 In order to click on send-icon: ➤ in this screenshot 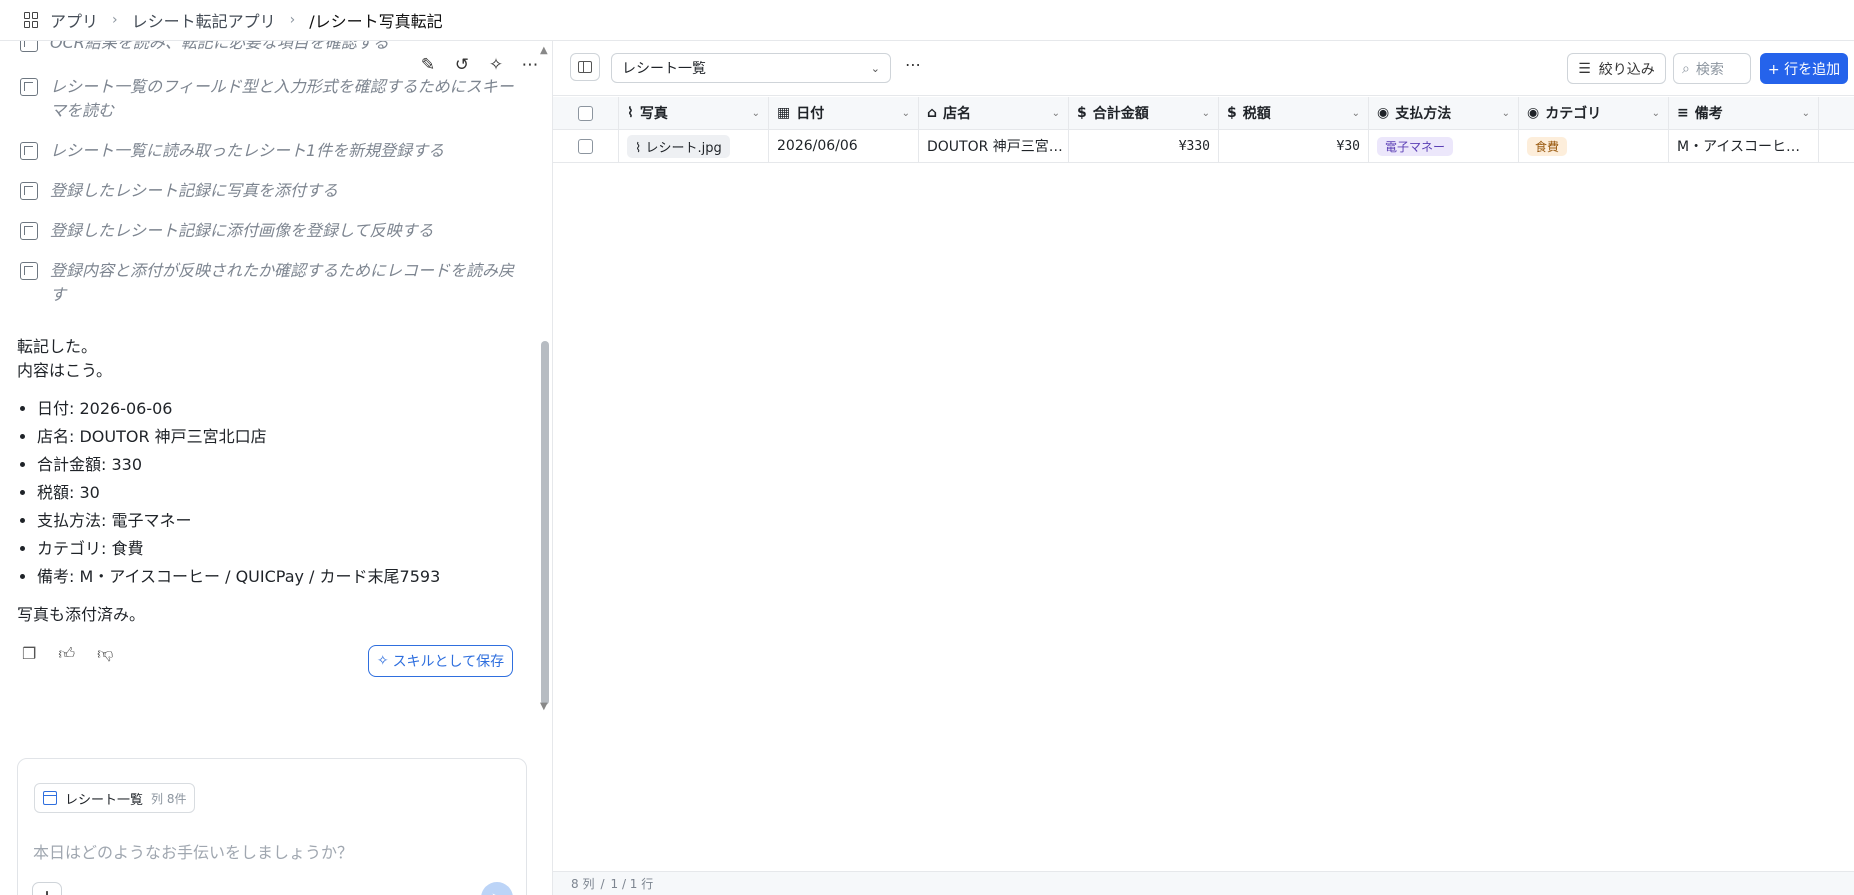, I will do `click(497, 892)`.